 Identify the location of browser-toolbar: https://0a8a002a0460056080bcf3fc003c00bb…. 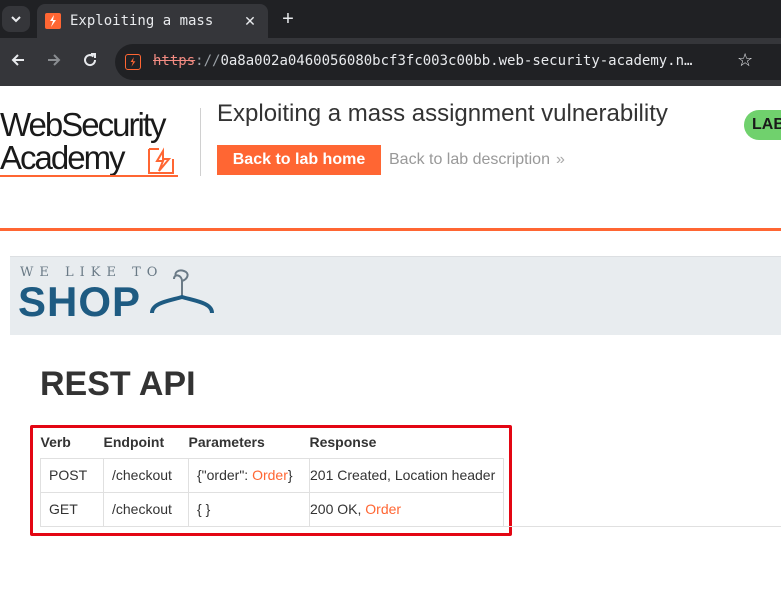
(390, 62).